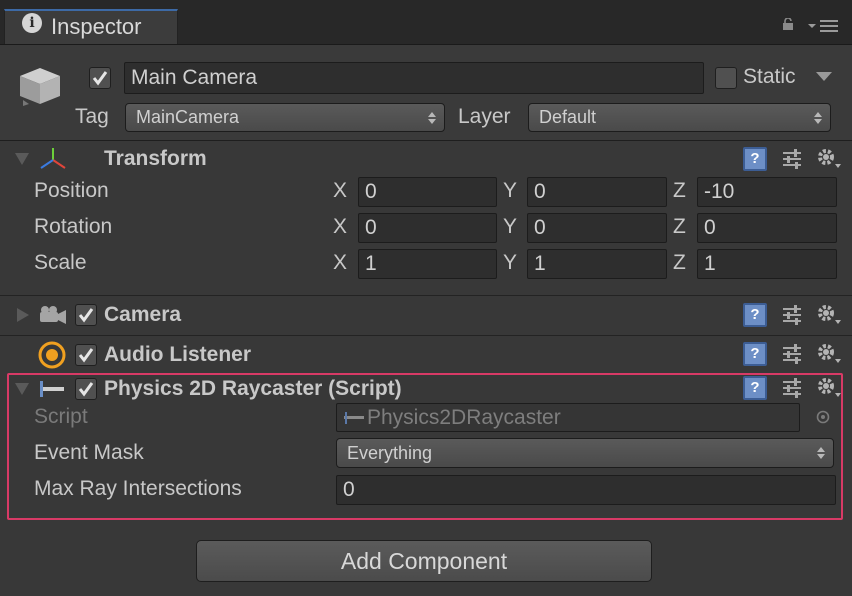  I want to click on info-icon: i, so click(32, 23).